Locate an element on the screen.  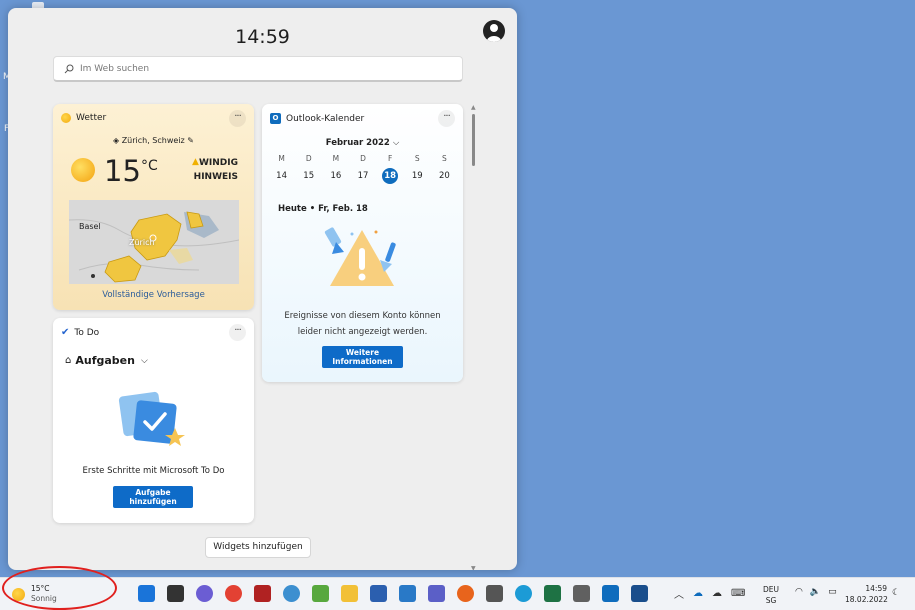
warning-illustration-icon is located at coordinates (360, 256).